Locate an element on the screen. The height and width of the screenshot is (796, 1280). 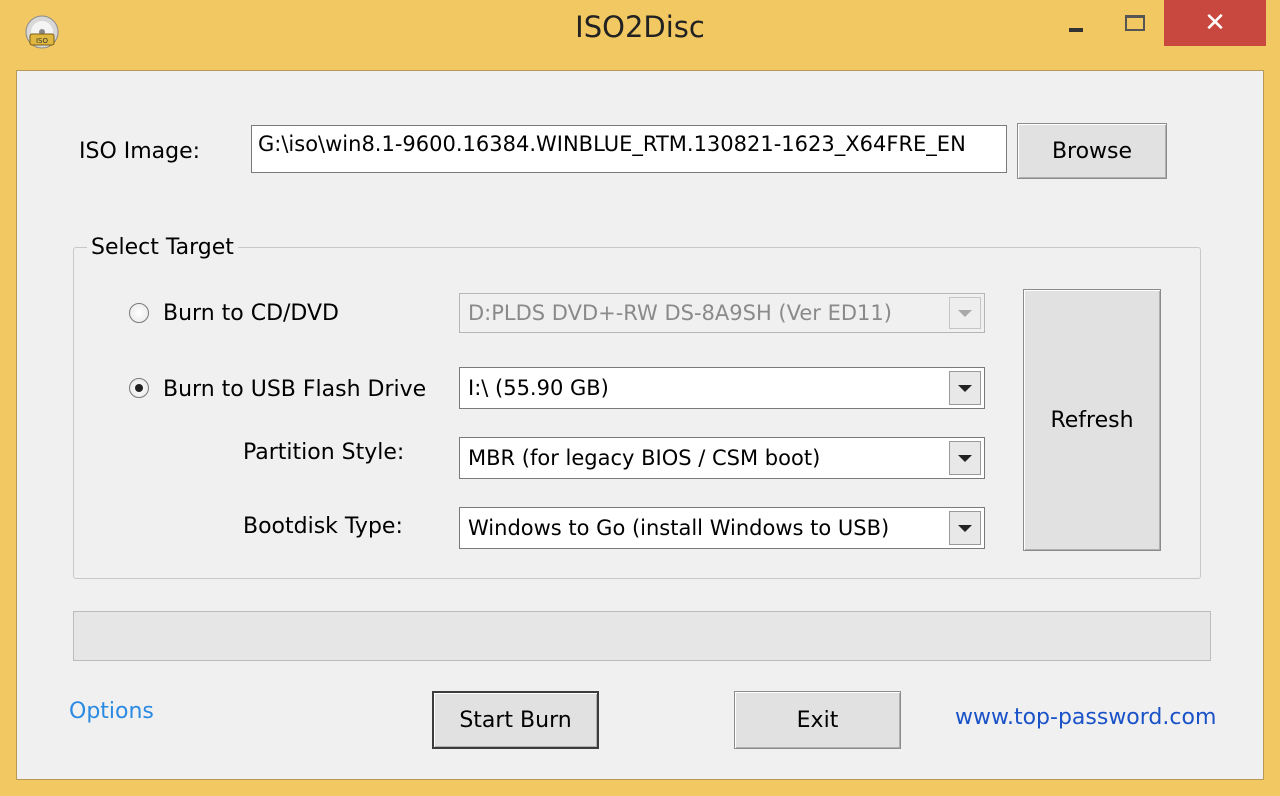
partition-style-label: Partition Style: is located at coordinates (324, 452).